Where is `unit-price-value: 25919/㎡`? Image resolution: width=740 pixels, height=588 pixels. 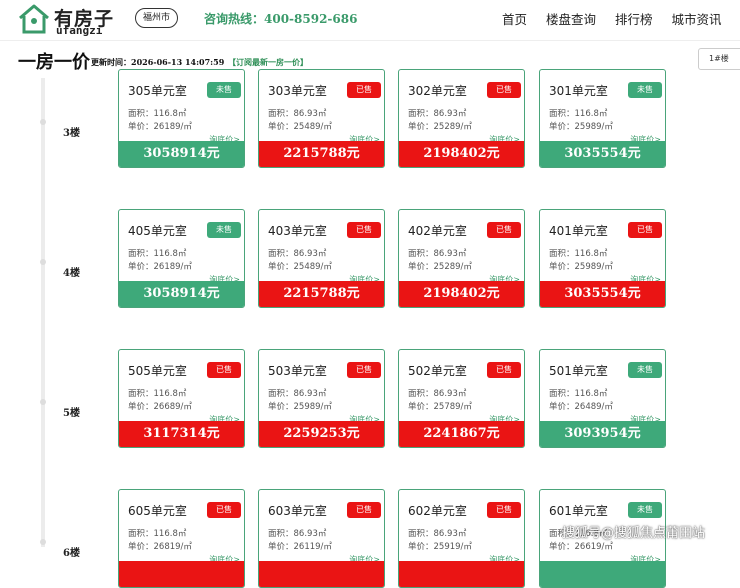 unit-price-value: 25919/㎡ is located at coordinates (452, 547).